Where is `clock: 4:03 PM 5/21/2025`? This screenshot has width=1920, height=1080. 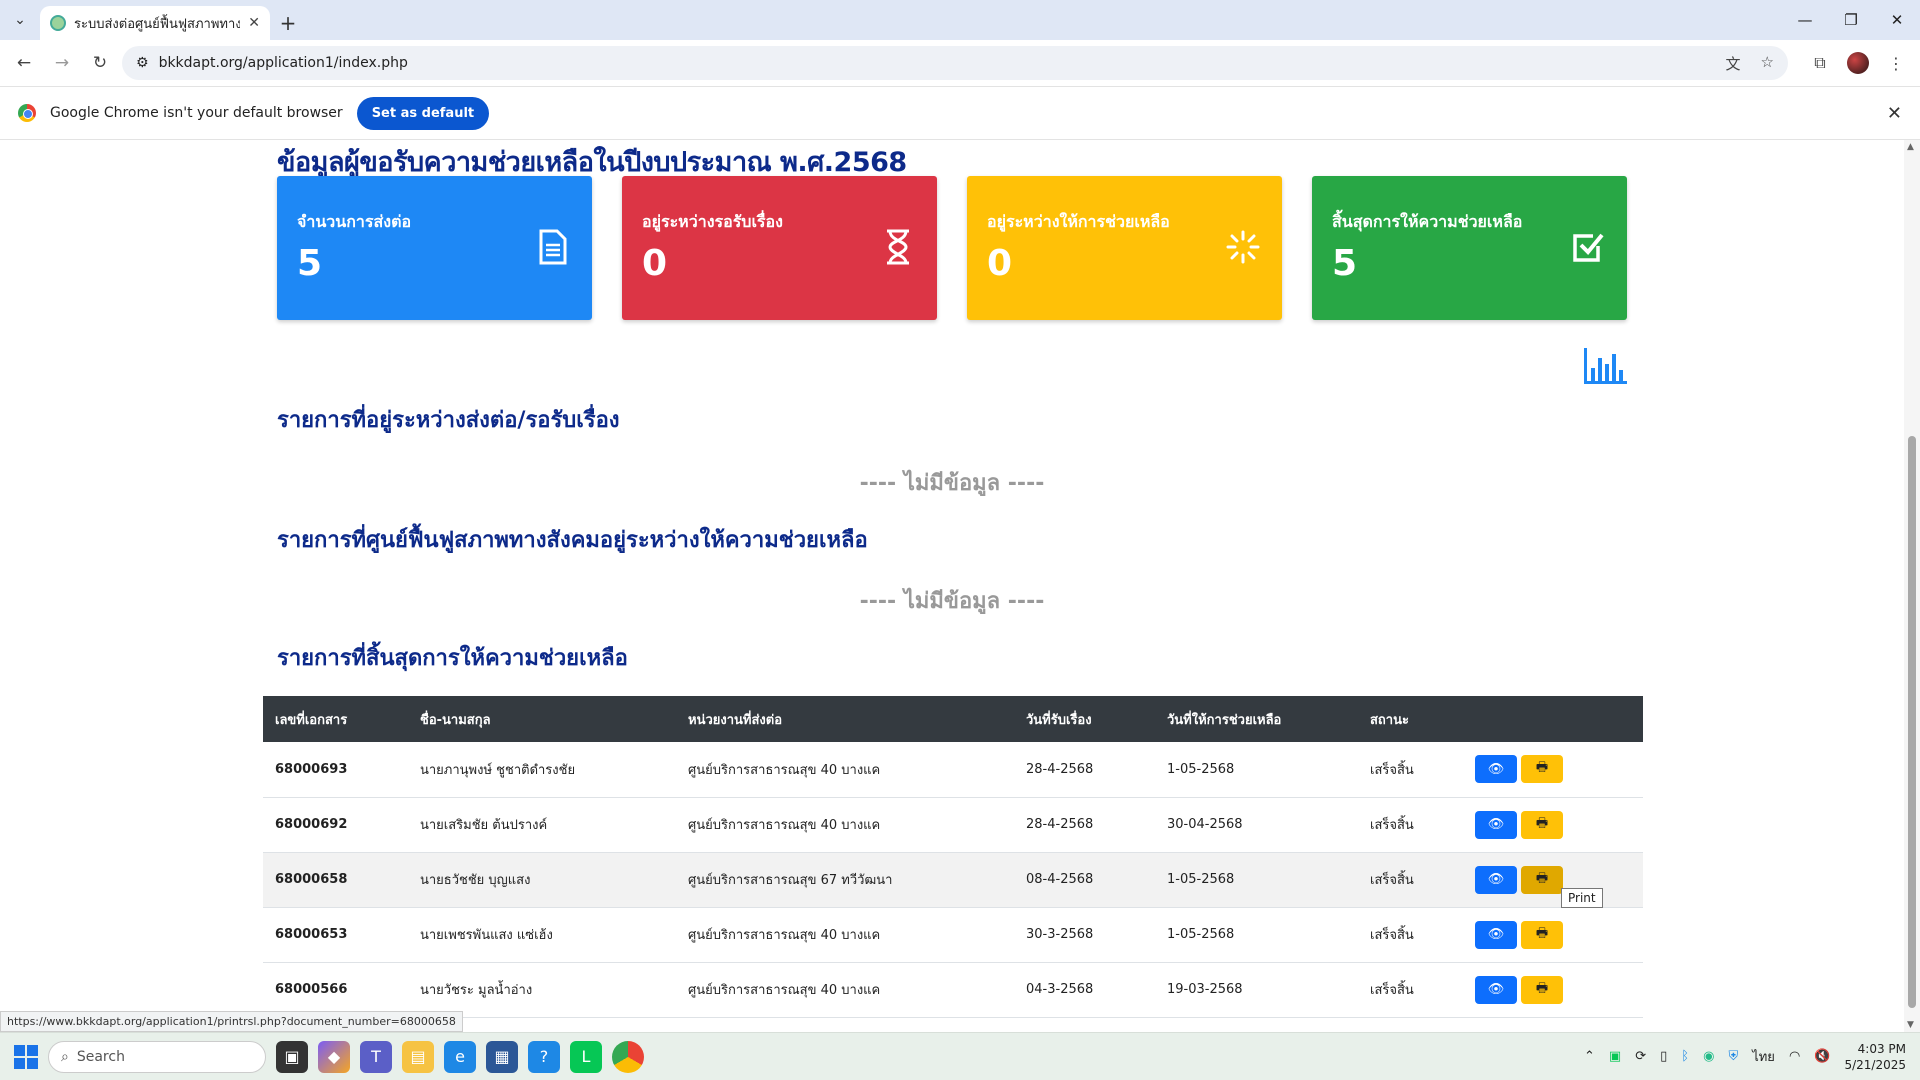 clock: 4:03 PM 5/21/2025 is located at coordinates (1875, 1057).